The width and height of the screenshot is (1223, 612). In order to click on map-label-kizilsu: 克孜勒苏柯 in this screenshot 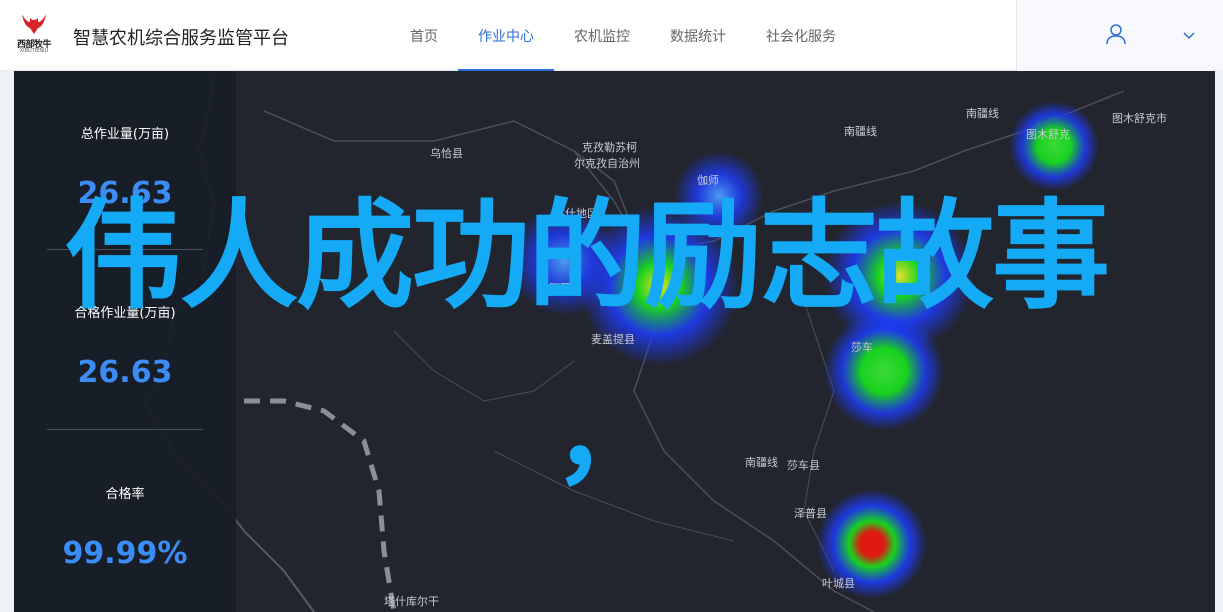, I will do `click(609, 147)`.